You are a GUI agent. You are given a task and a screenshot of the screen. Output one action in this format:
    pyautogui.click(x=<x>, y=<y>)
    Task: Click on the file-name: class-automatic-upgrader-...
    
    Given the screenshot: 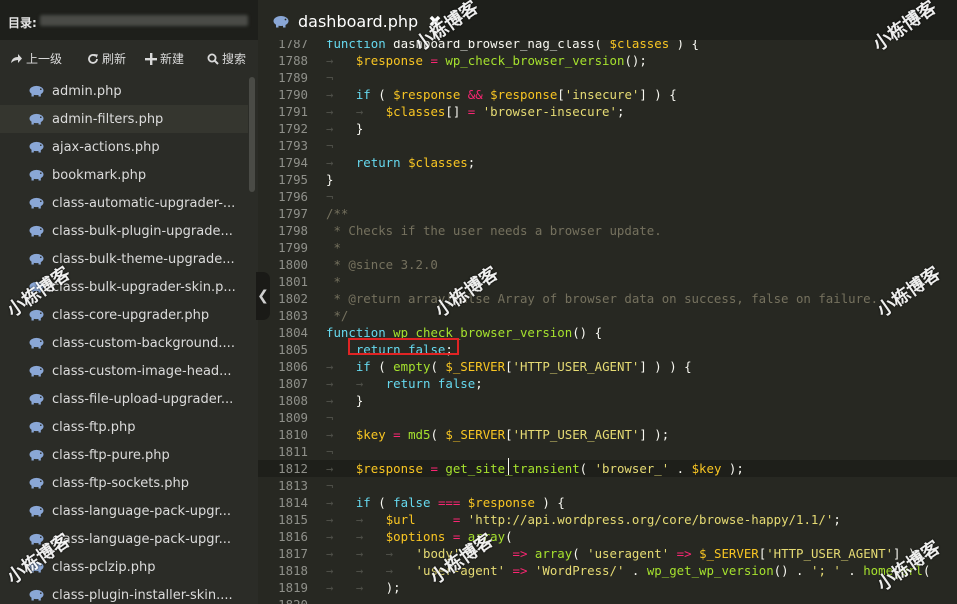 What is the action you would take?
    pyautogui.click(x=144, y=203)
    